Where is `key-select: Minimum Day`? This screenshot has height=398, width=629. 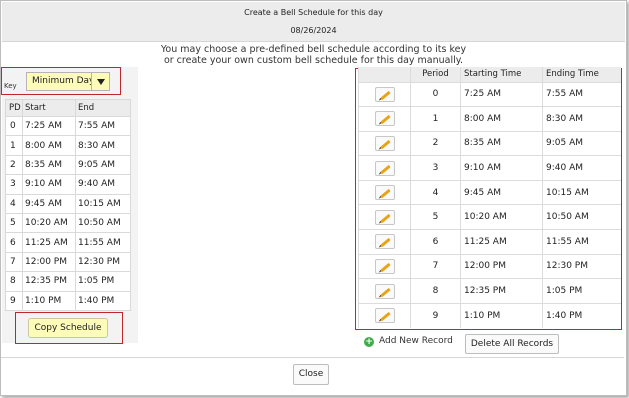 key-select: Minimum Day is located at coordinates (68, 81).